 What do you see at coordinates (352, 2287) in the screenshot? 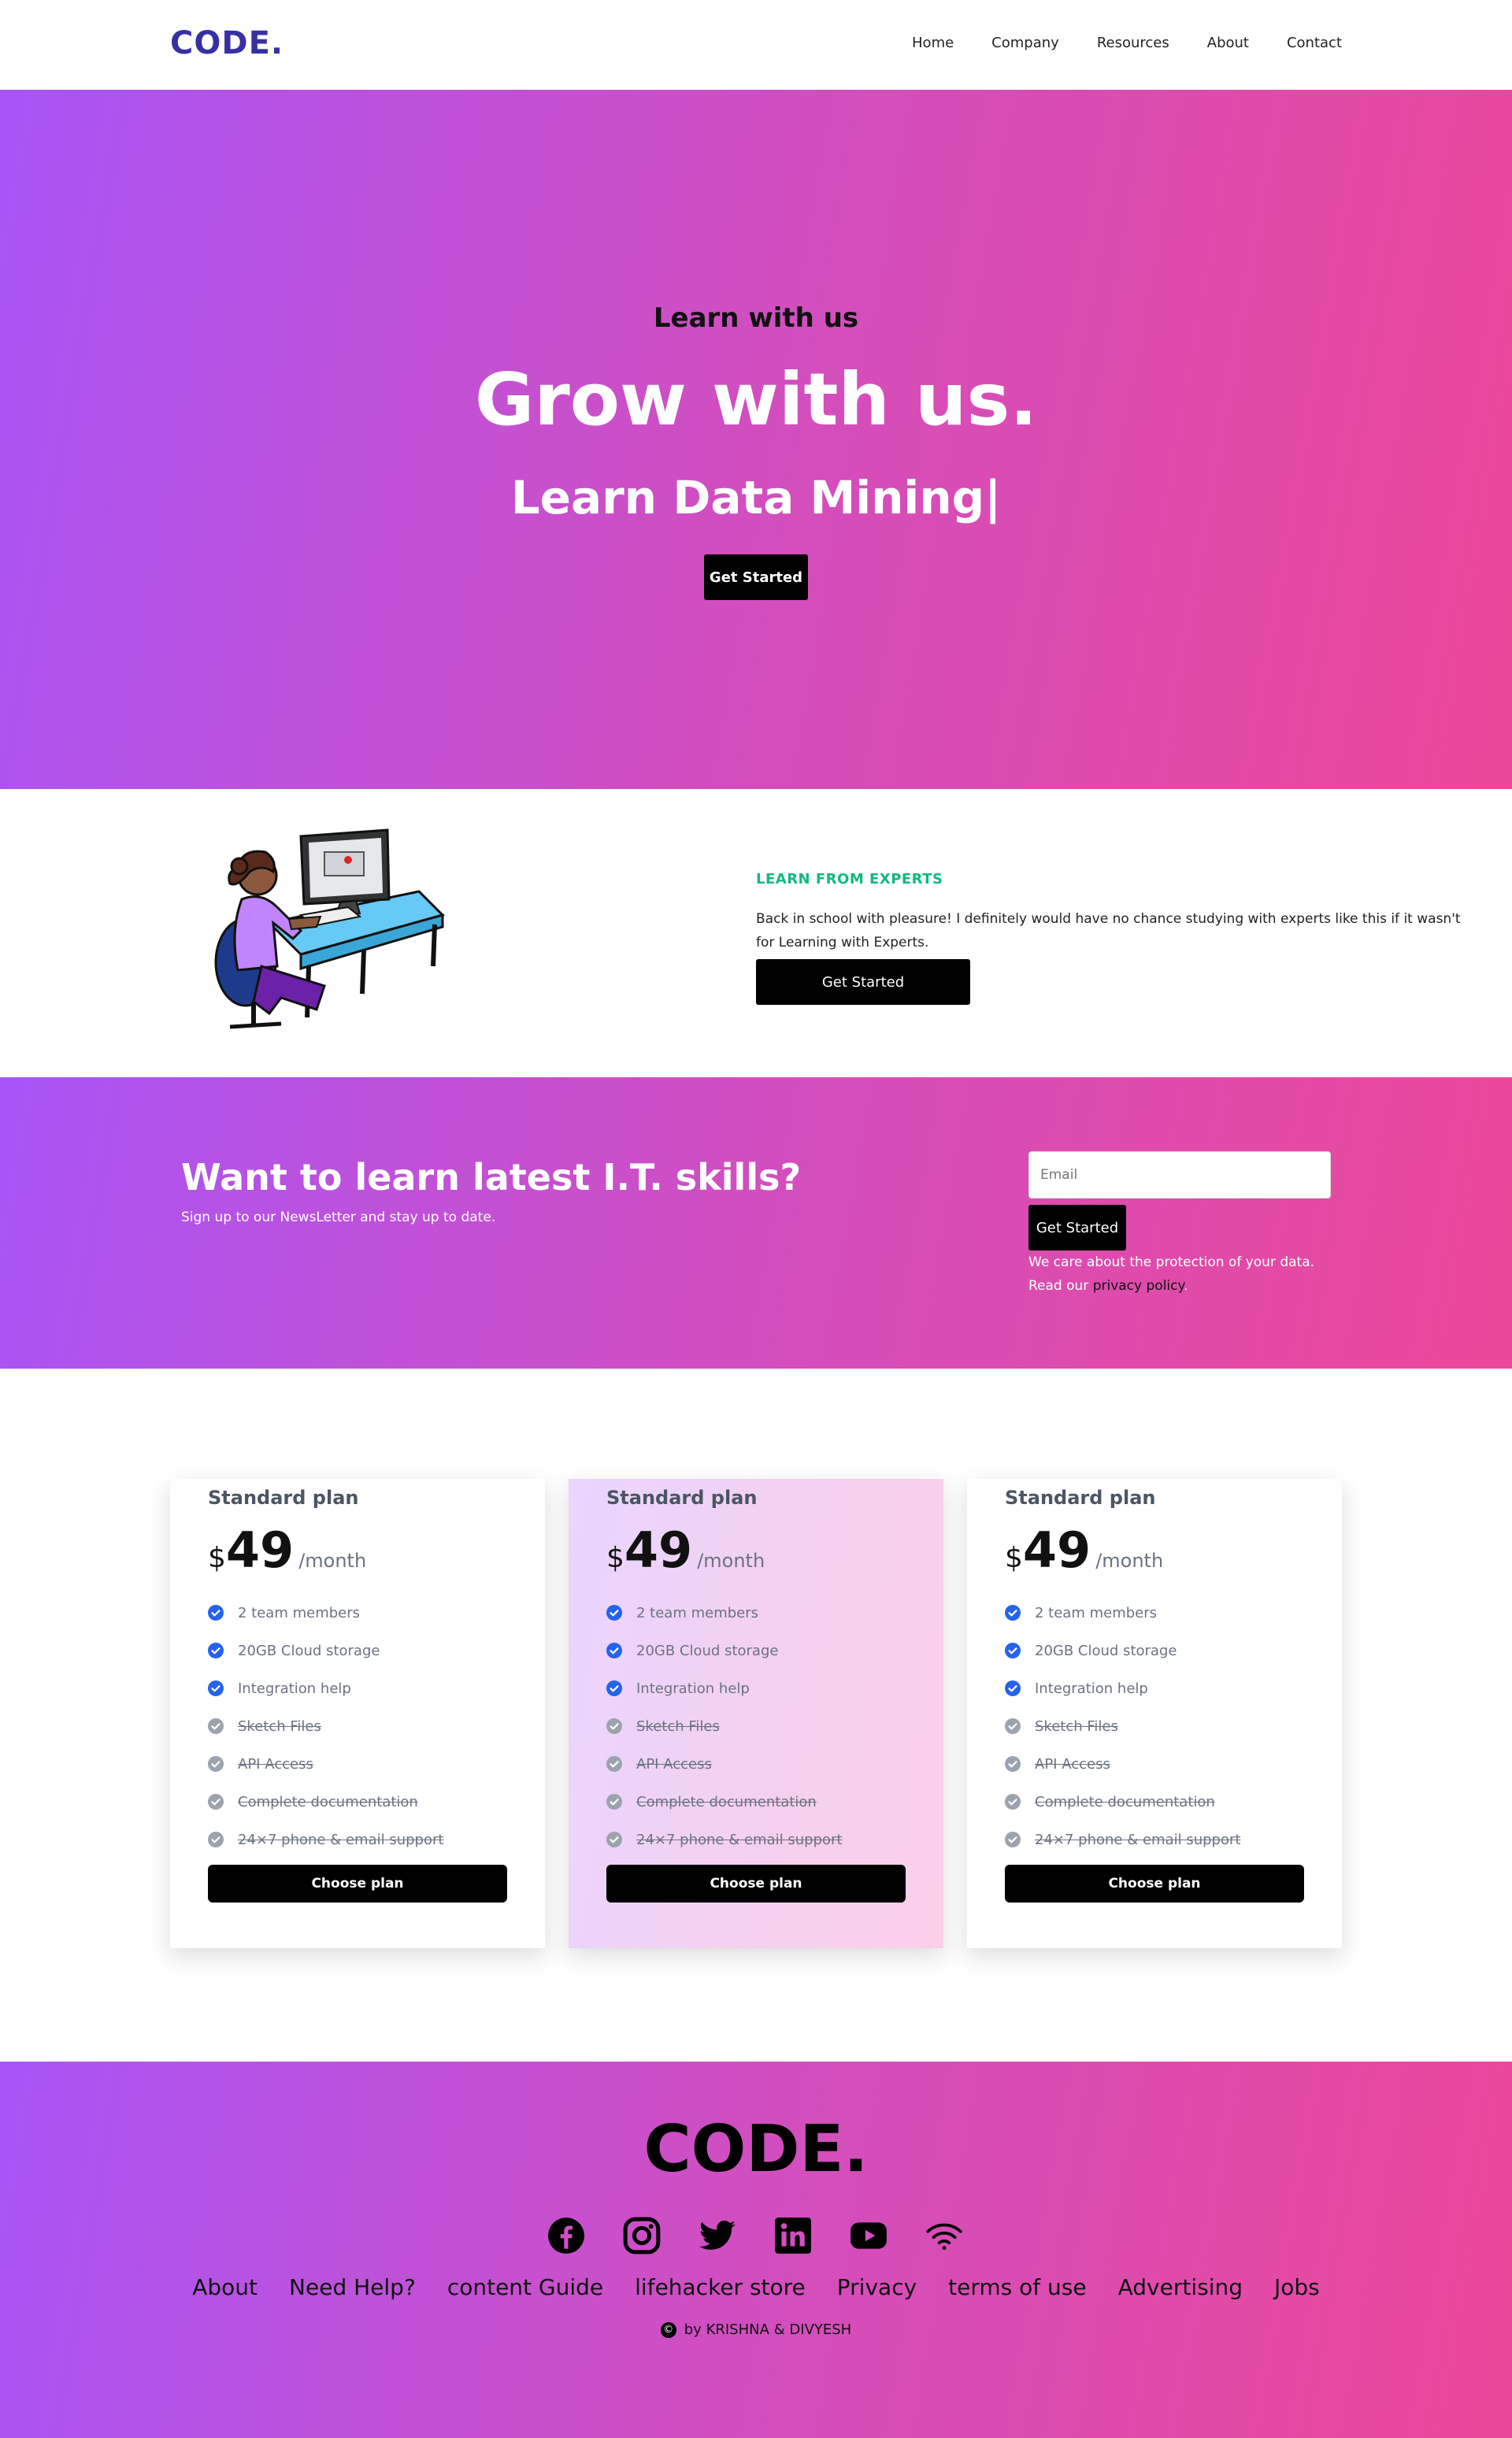
I see `footer-link-need-help: Need Help?` at bounding box center [352, 2287].